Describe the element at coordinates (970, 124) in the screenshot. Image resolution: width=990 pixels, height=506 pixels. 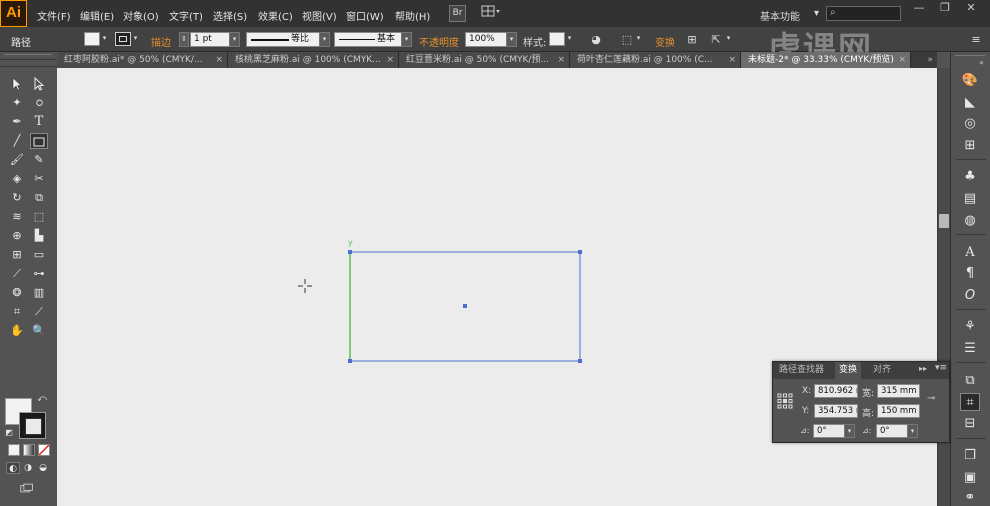
I see `appearance-panel-icon: ◎` at that location.